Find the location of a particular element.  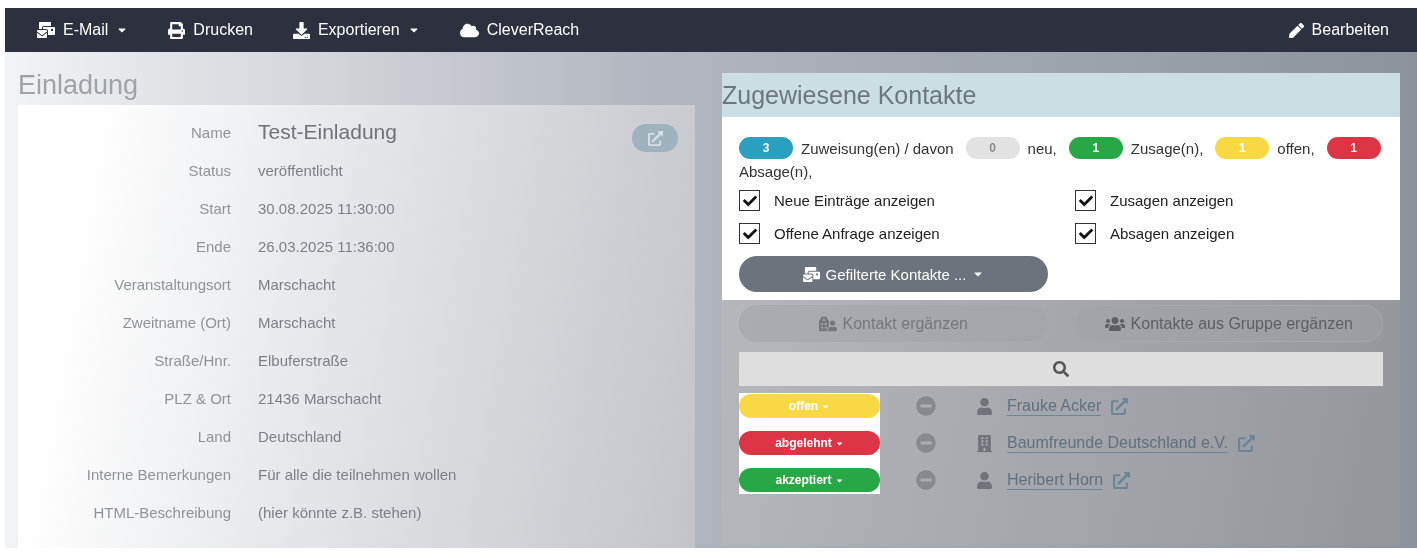

status-dropdown: abgelehnt is located at coordinates (809, 443).